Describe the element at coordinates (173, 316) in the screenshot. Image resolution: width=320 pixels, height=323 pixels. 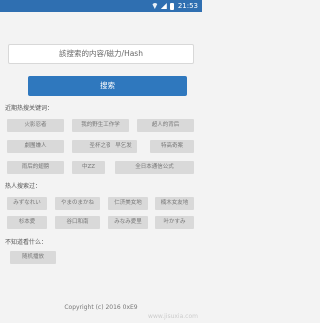
I see `watermark: www.jisuxia.com` at that location.